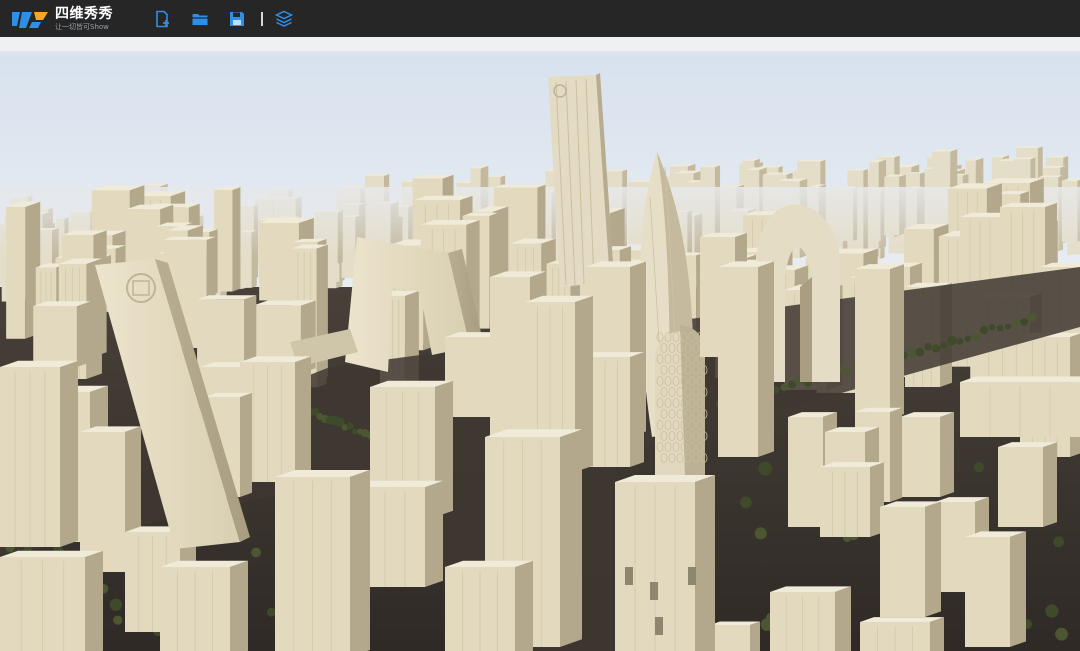  What do you see at coordinates (262, 18) in the screenshot?
I see `toolbar-divider` at bounding box center [262, 18].